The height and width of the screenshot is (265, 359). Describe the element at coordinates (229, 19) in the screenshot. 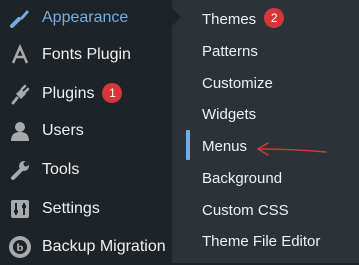

I see `submenu-item-label: Themes` at that location.